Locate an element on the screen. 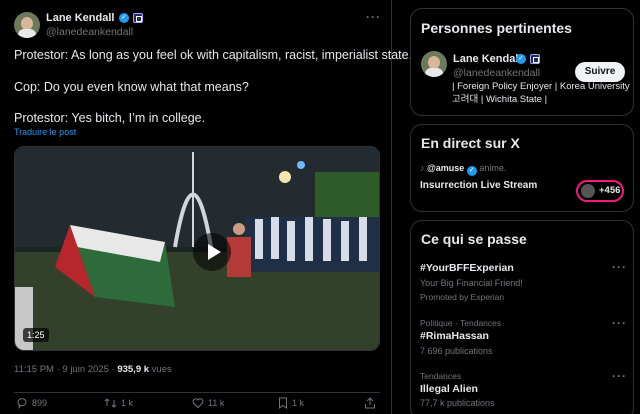 Image resolution: width=640 pixels, height=414 pixels. live-host-handle: @amuse is located at coordinates (446, 168).